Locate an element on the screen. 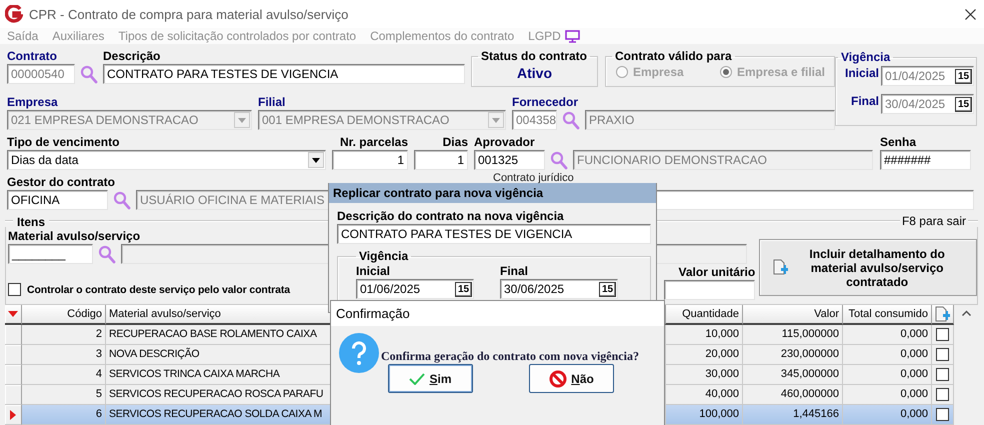 This screenshot has width=984, height=425. dialog-message: Confirma geração do contrato com nova vigência? is located at coordinates (510, 356).